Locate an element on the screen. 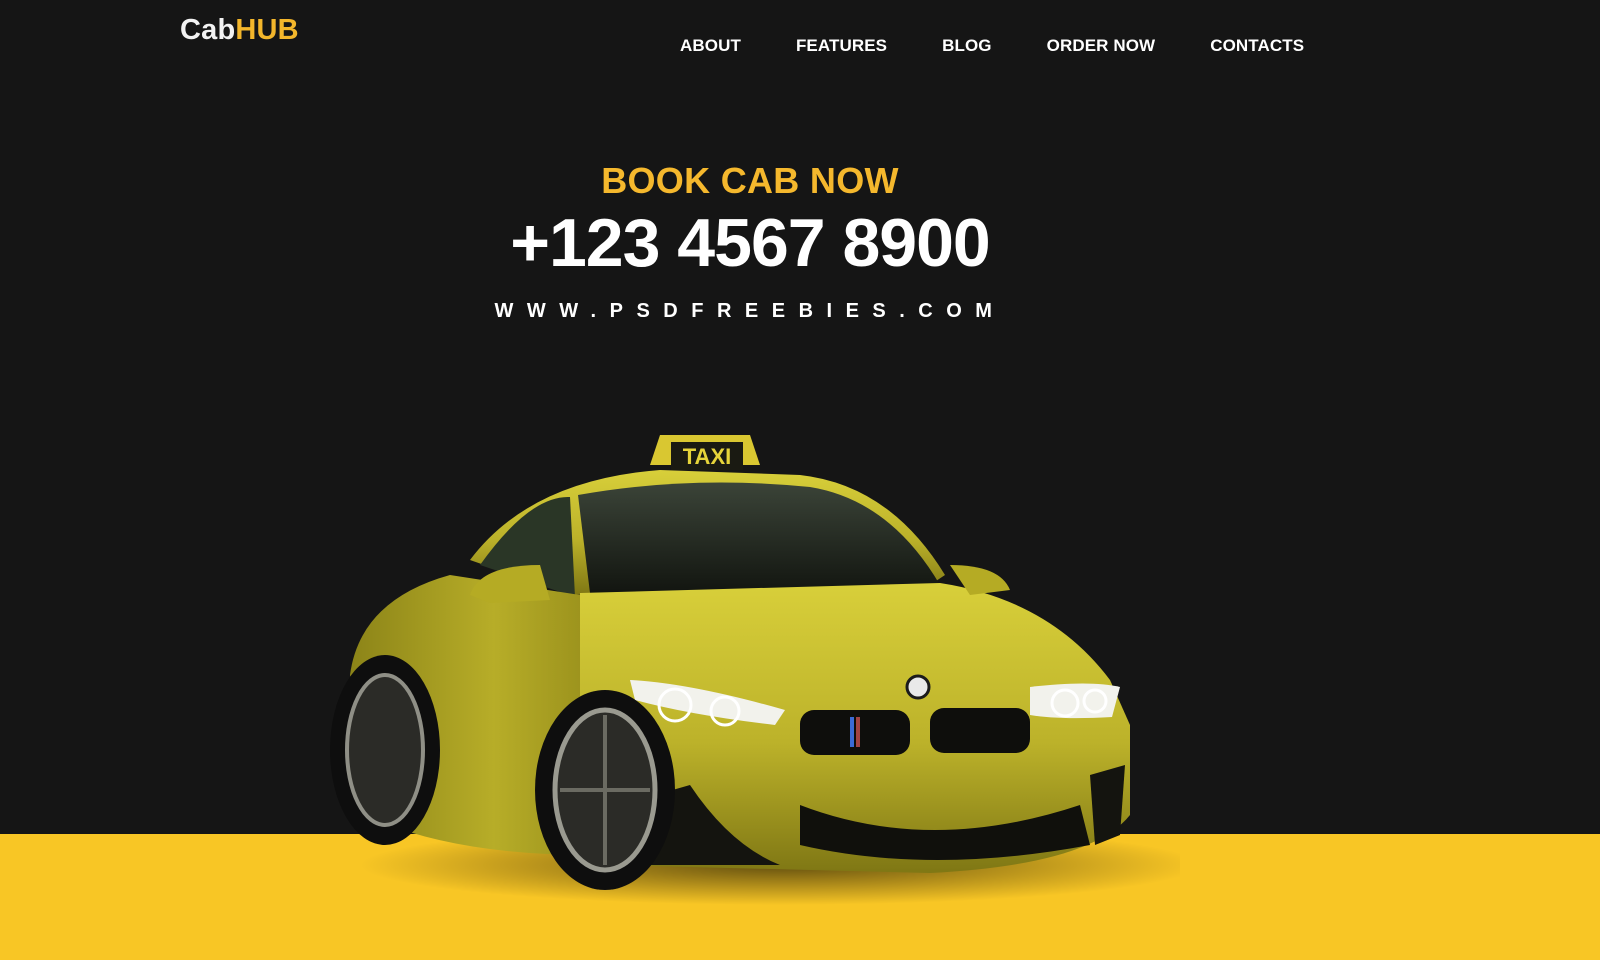 This screenshot has height=960, width=1600. brand-logo: CabHUB is located at coordinates (239, 30).